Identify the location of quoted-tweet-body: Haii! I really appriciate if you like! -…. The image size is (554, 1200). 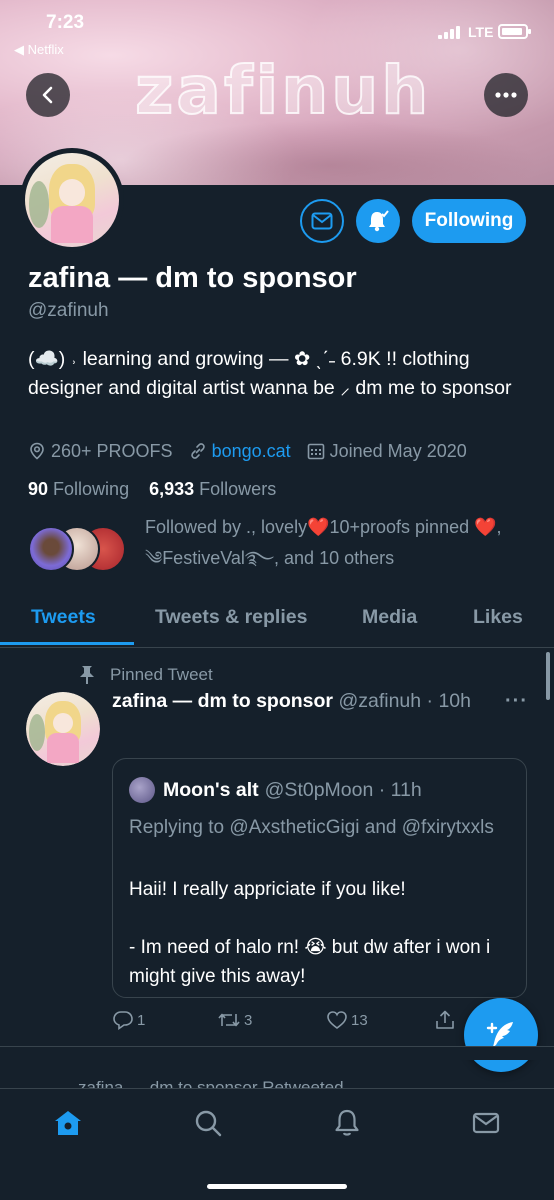
(321, 933).